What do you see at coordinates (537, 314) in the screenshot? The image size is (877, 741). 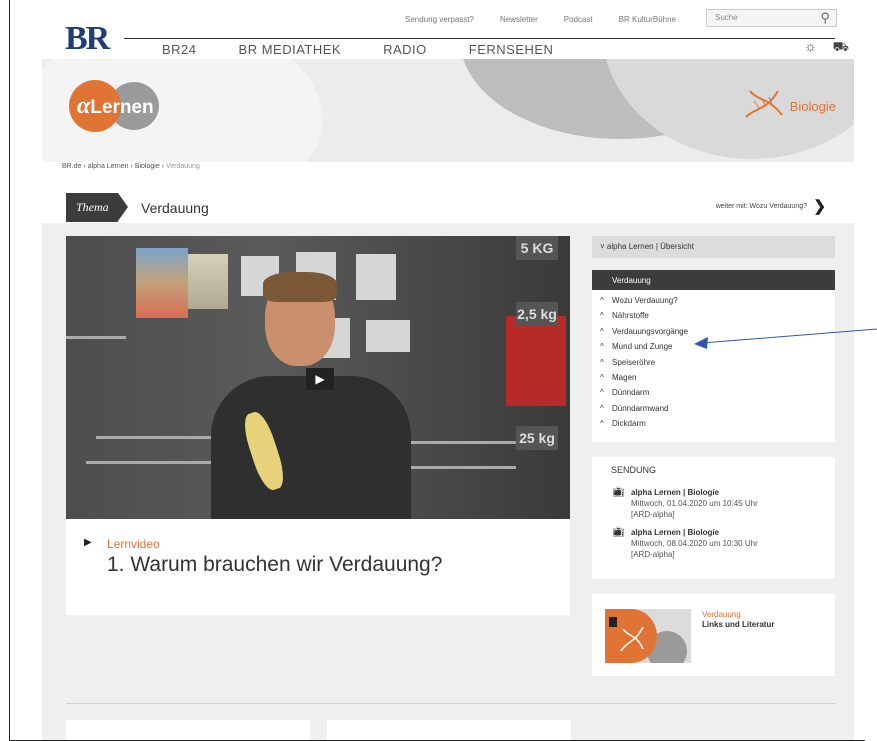 I see `weight-plate: 2,5 kg` at bounding box center [537, 314].